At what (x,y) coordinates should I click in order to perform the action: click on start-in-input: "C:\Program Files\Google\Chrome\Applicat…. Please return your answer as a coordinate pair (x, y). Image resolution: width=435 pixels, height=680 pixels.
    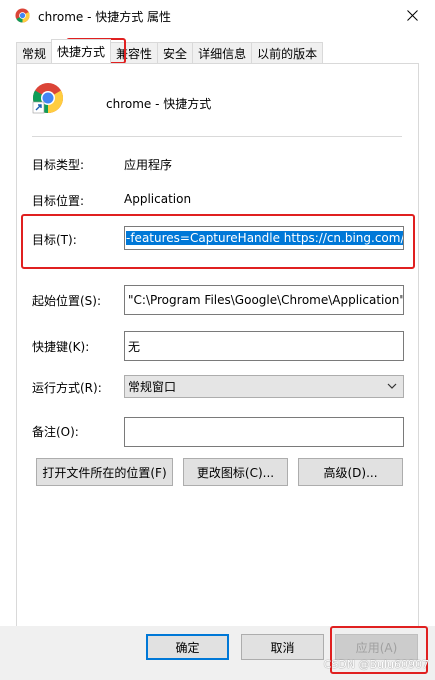
    Looking at the image, I should click on (264, 300).